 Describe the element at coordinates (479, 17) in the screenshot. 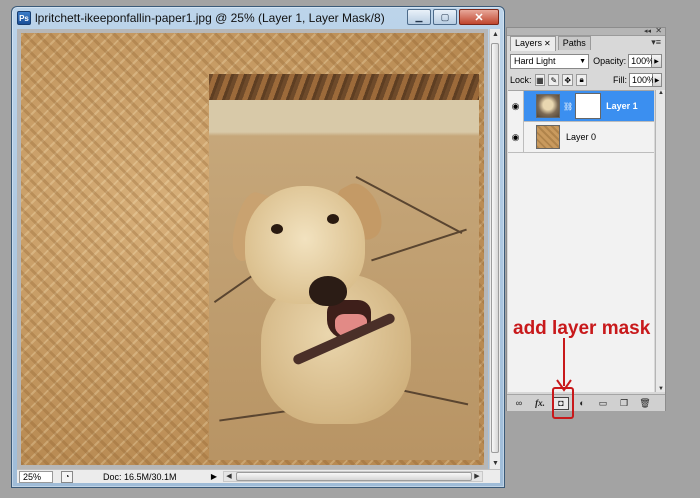

I see `close-icon: ✕` at that location.